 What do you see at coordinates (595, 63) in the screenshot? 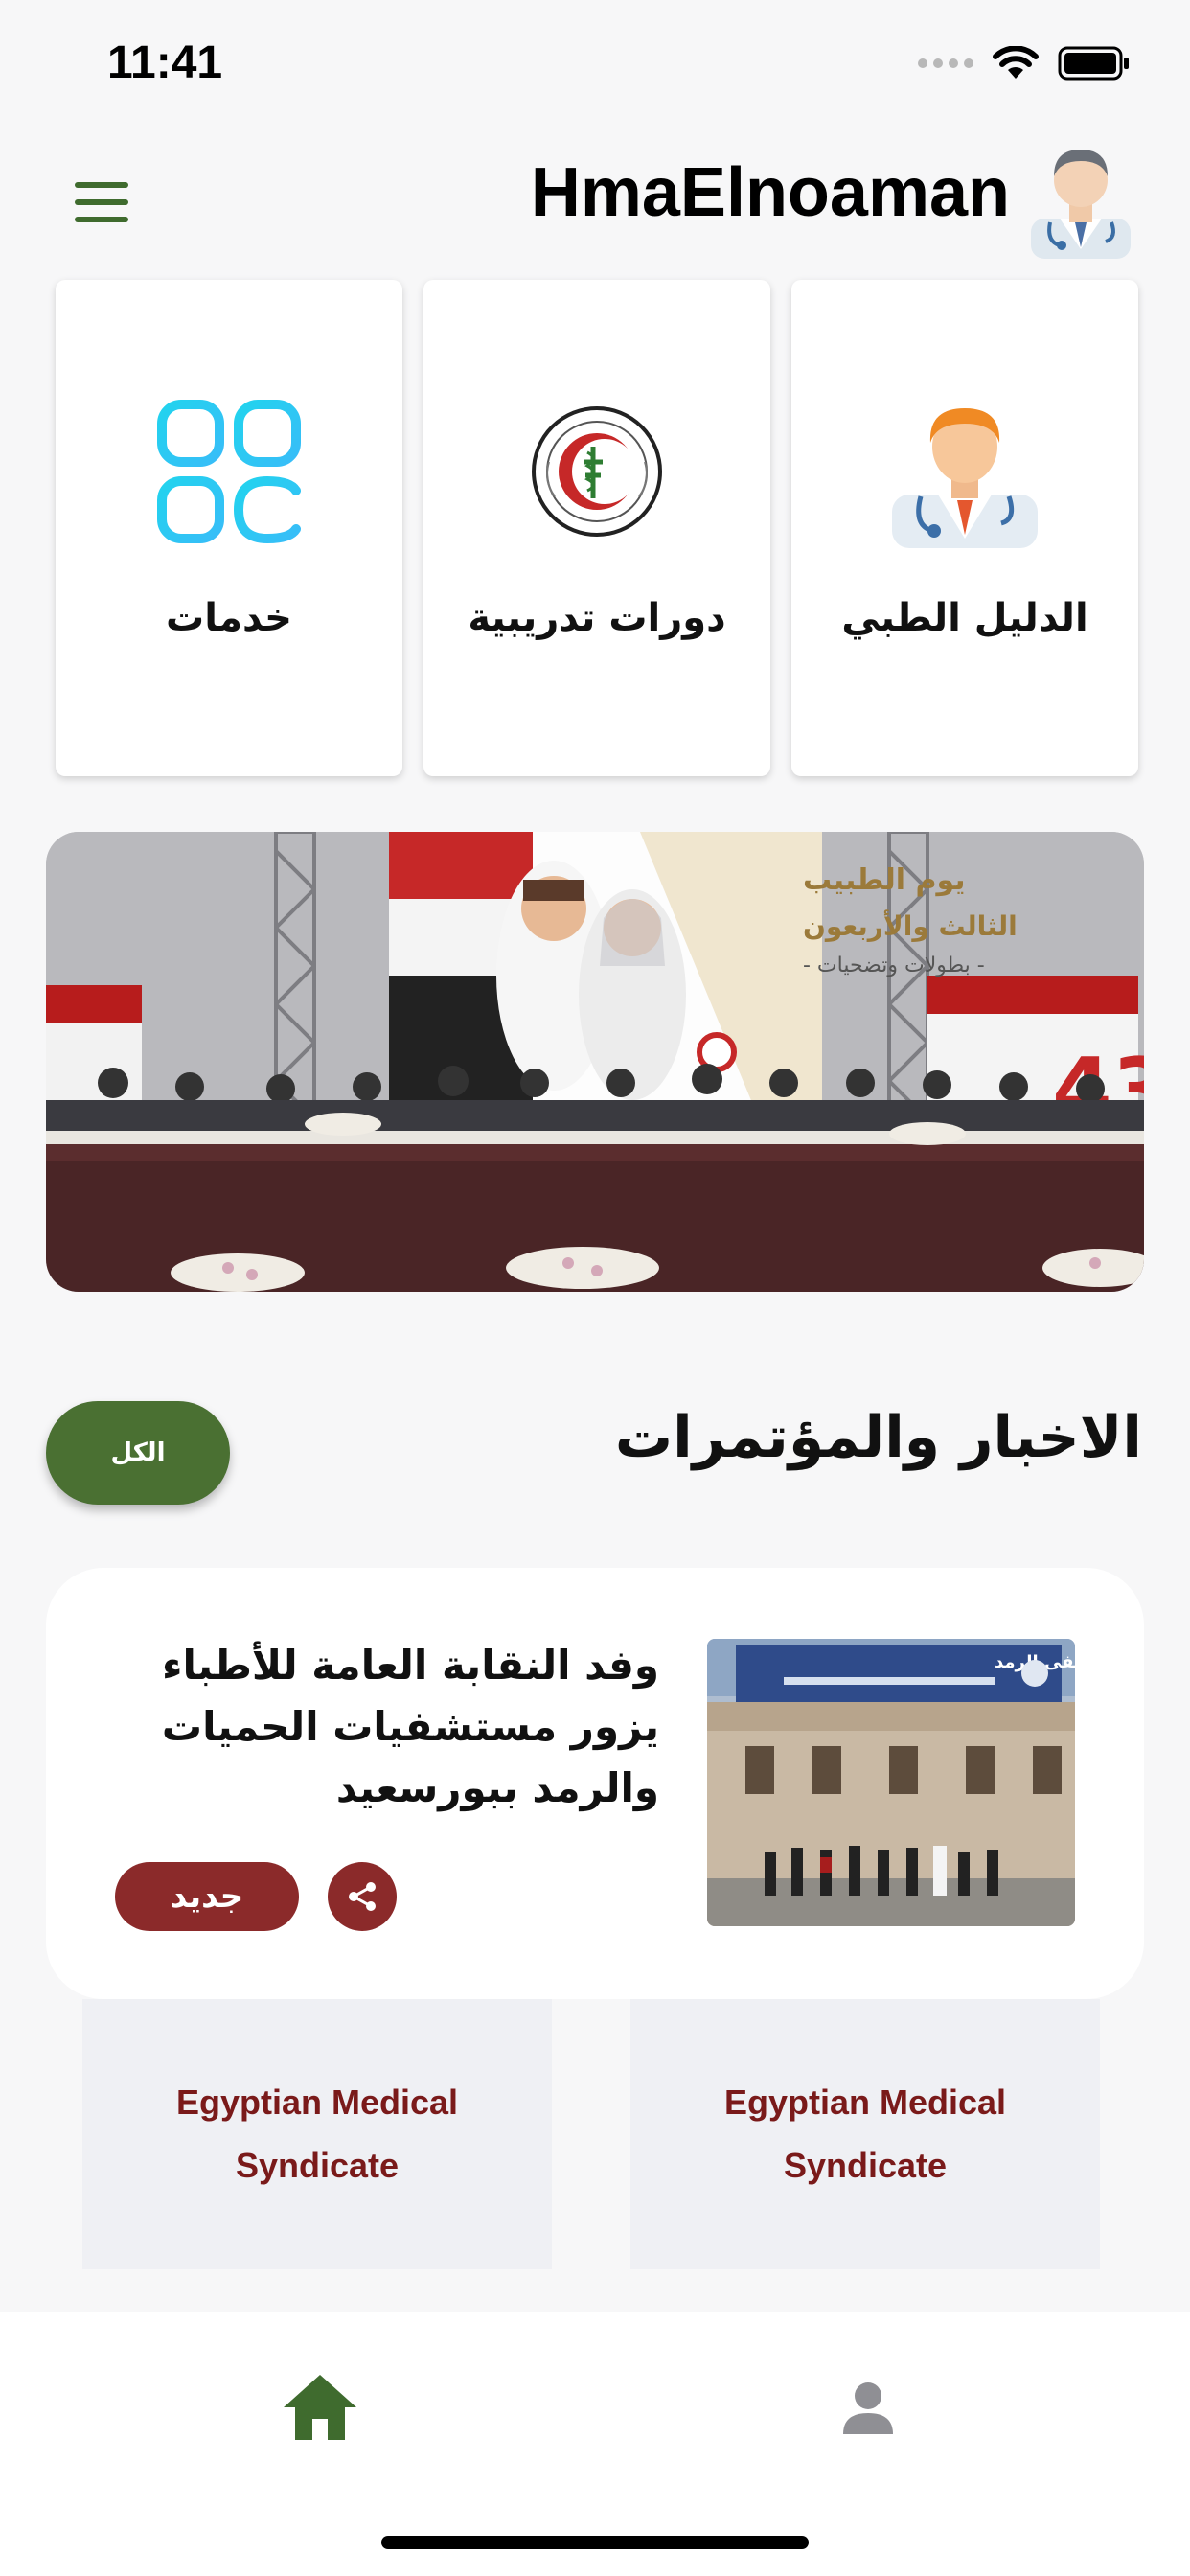
I see `status-bar: 11:41` at bounding box center [595, 63].